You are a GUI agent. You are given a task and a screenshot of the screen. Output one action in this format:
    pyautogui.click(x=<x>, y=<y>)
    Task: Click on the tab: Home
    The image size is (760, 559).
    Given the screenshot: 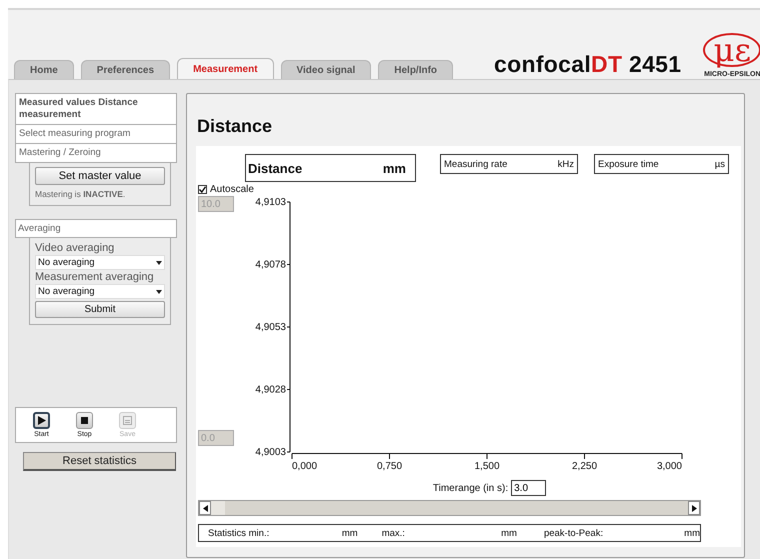 What is the action you would take?
    pyautogui.click(x=44, y=69)
    